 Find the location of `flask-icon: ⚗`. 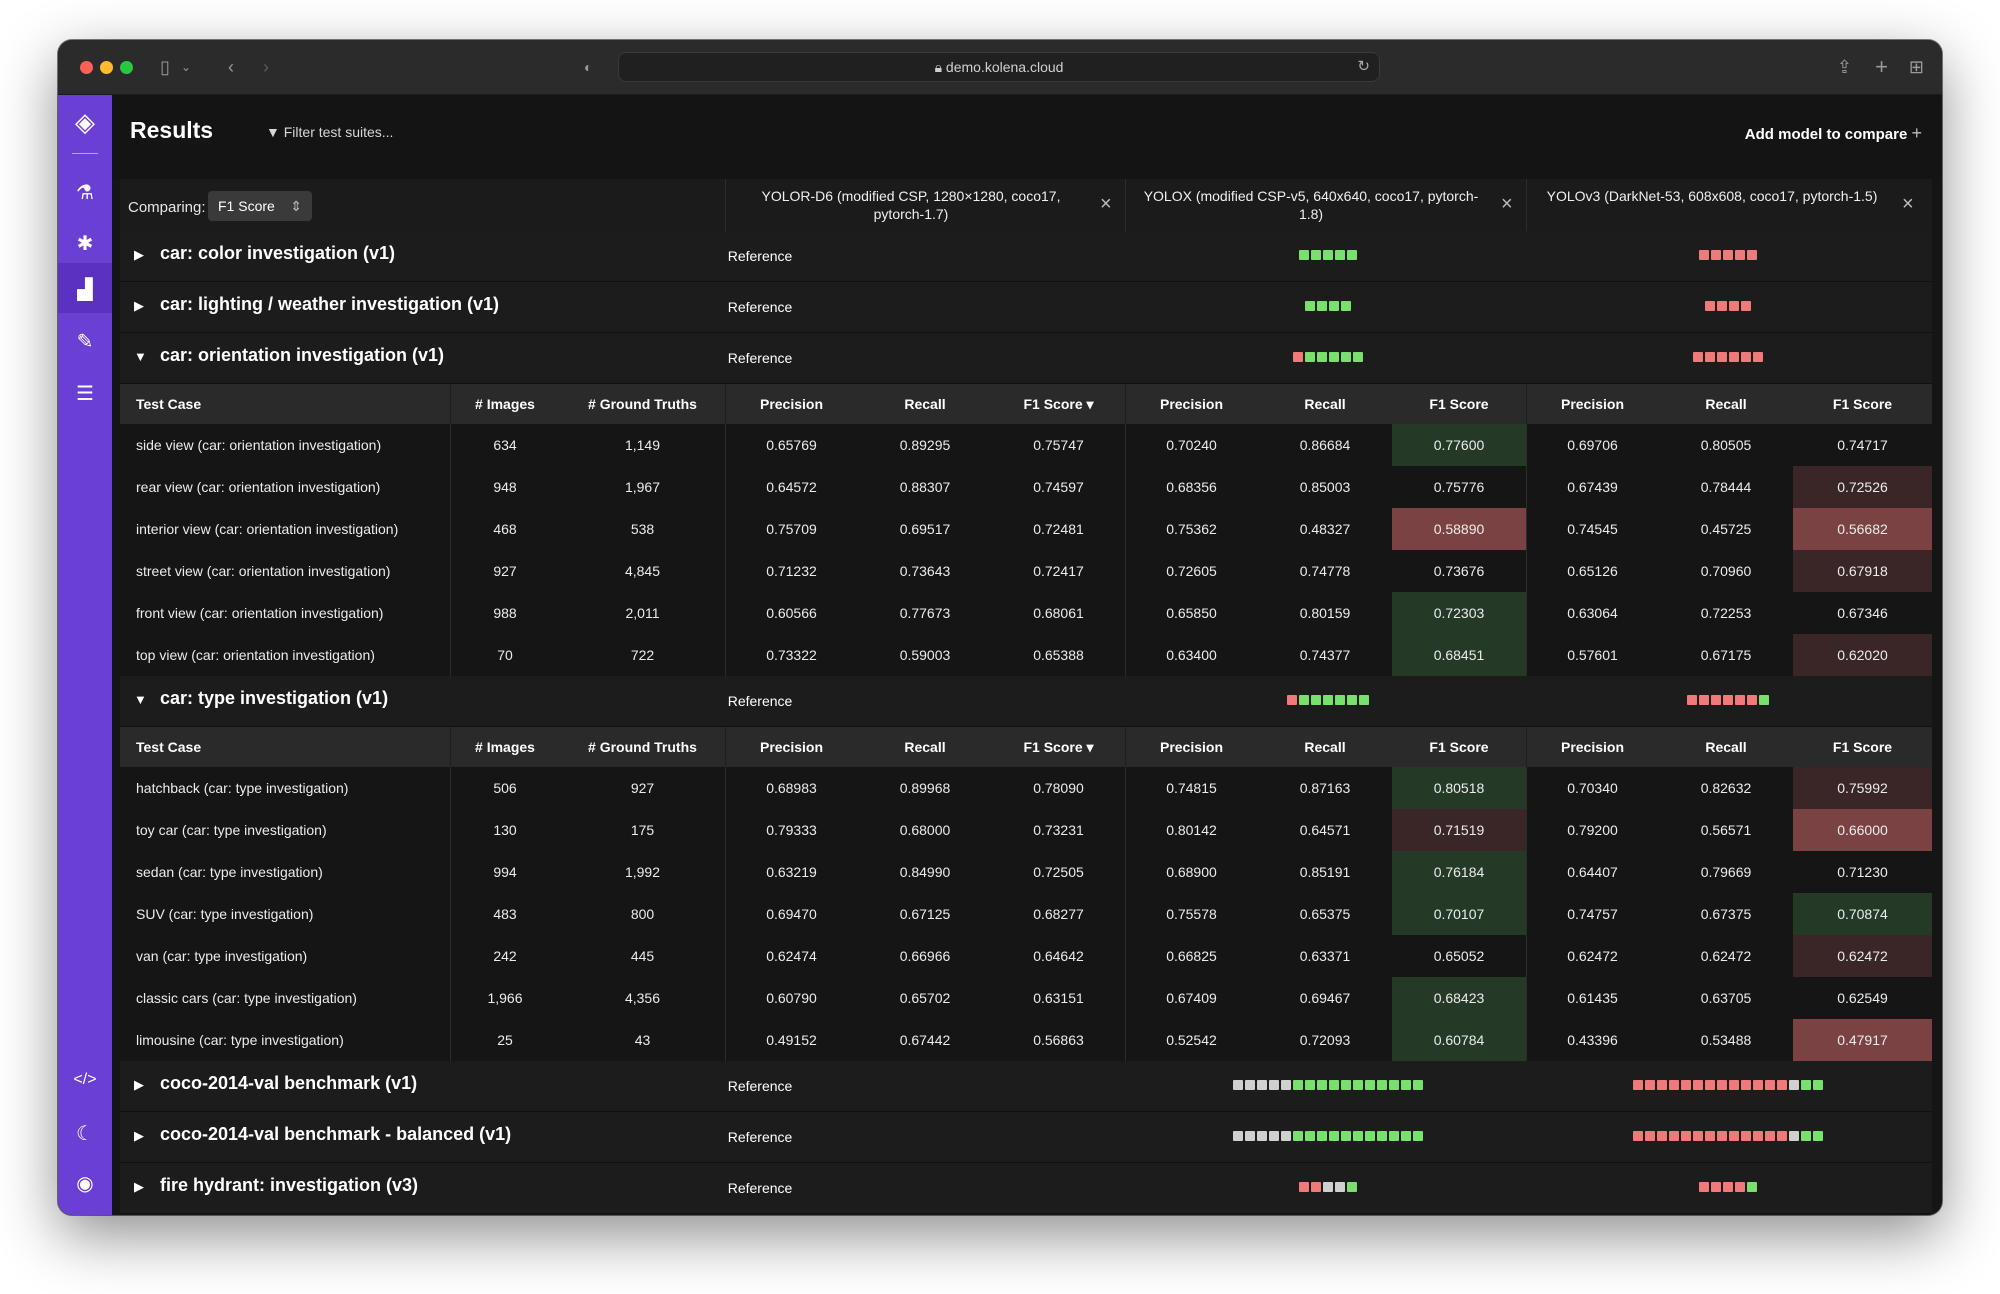

flask-icon: ⚗ is located at coordinates (85, 192).